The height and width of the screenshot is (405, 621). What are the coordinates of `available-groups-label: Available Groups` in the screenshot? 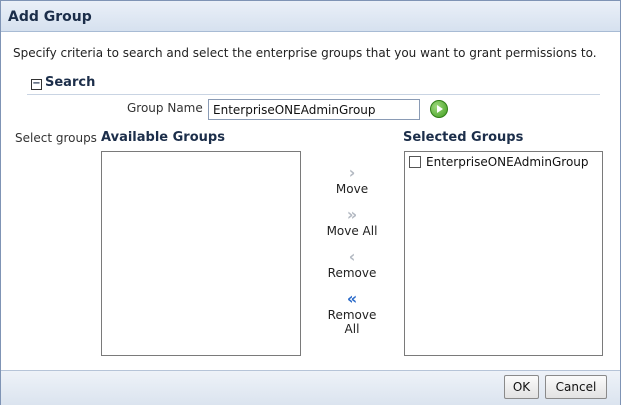 It's located at (163, 137).